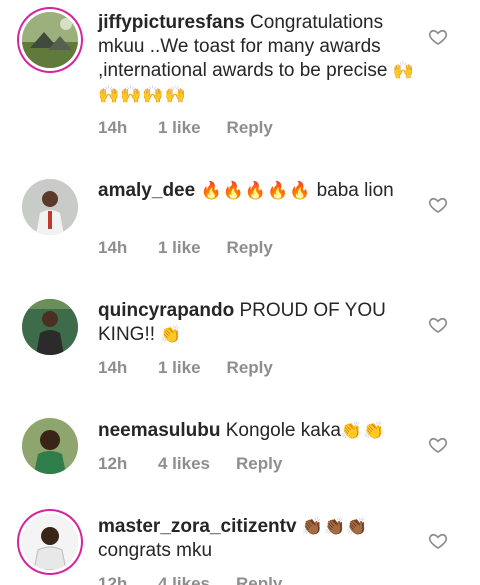 The height and width of the screenshot is (585, 480). I want to click on comment-username: master_zora_citizentv, so click(197, 526).